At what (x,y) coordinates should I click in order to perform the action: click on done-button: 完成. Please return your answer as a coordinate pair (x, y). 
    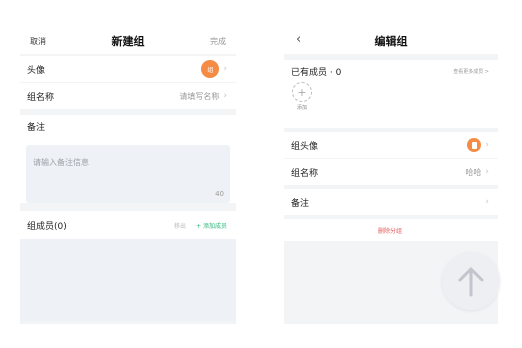
    Looking at the image, I should click on (218, 41).